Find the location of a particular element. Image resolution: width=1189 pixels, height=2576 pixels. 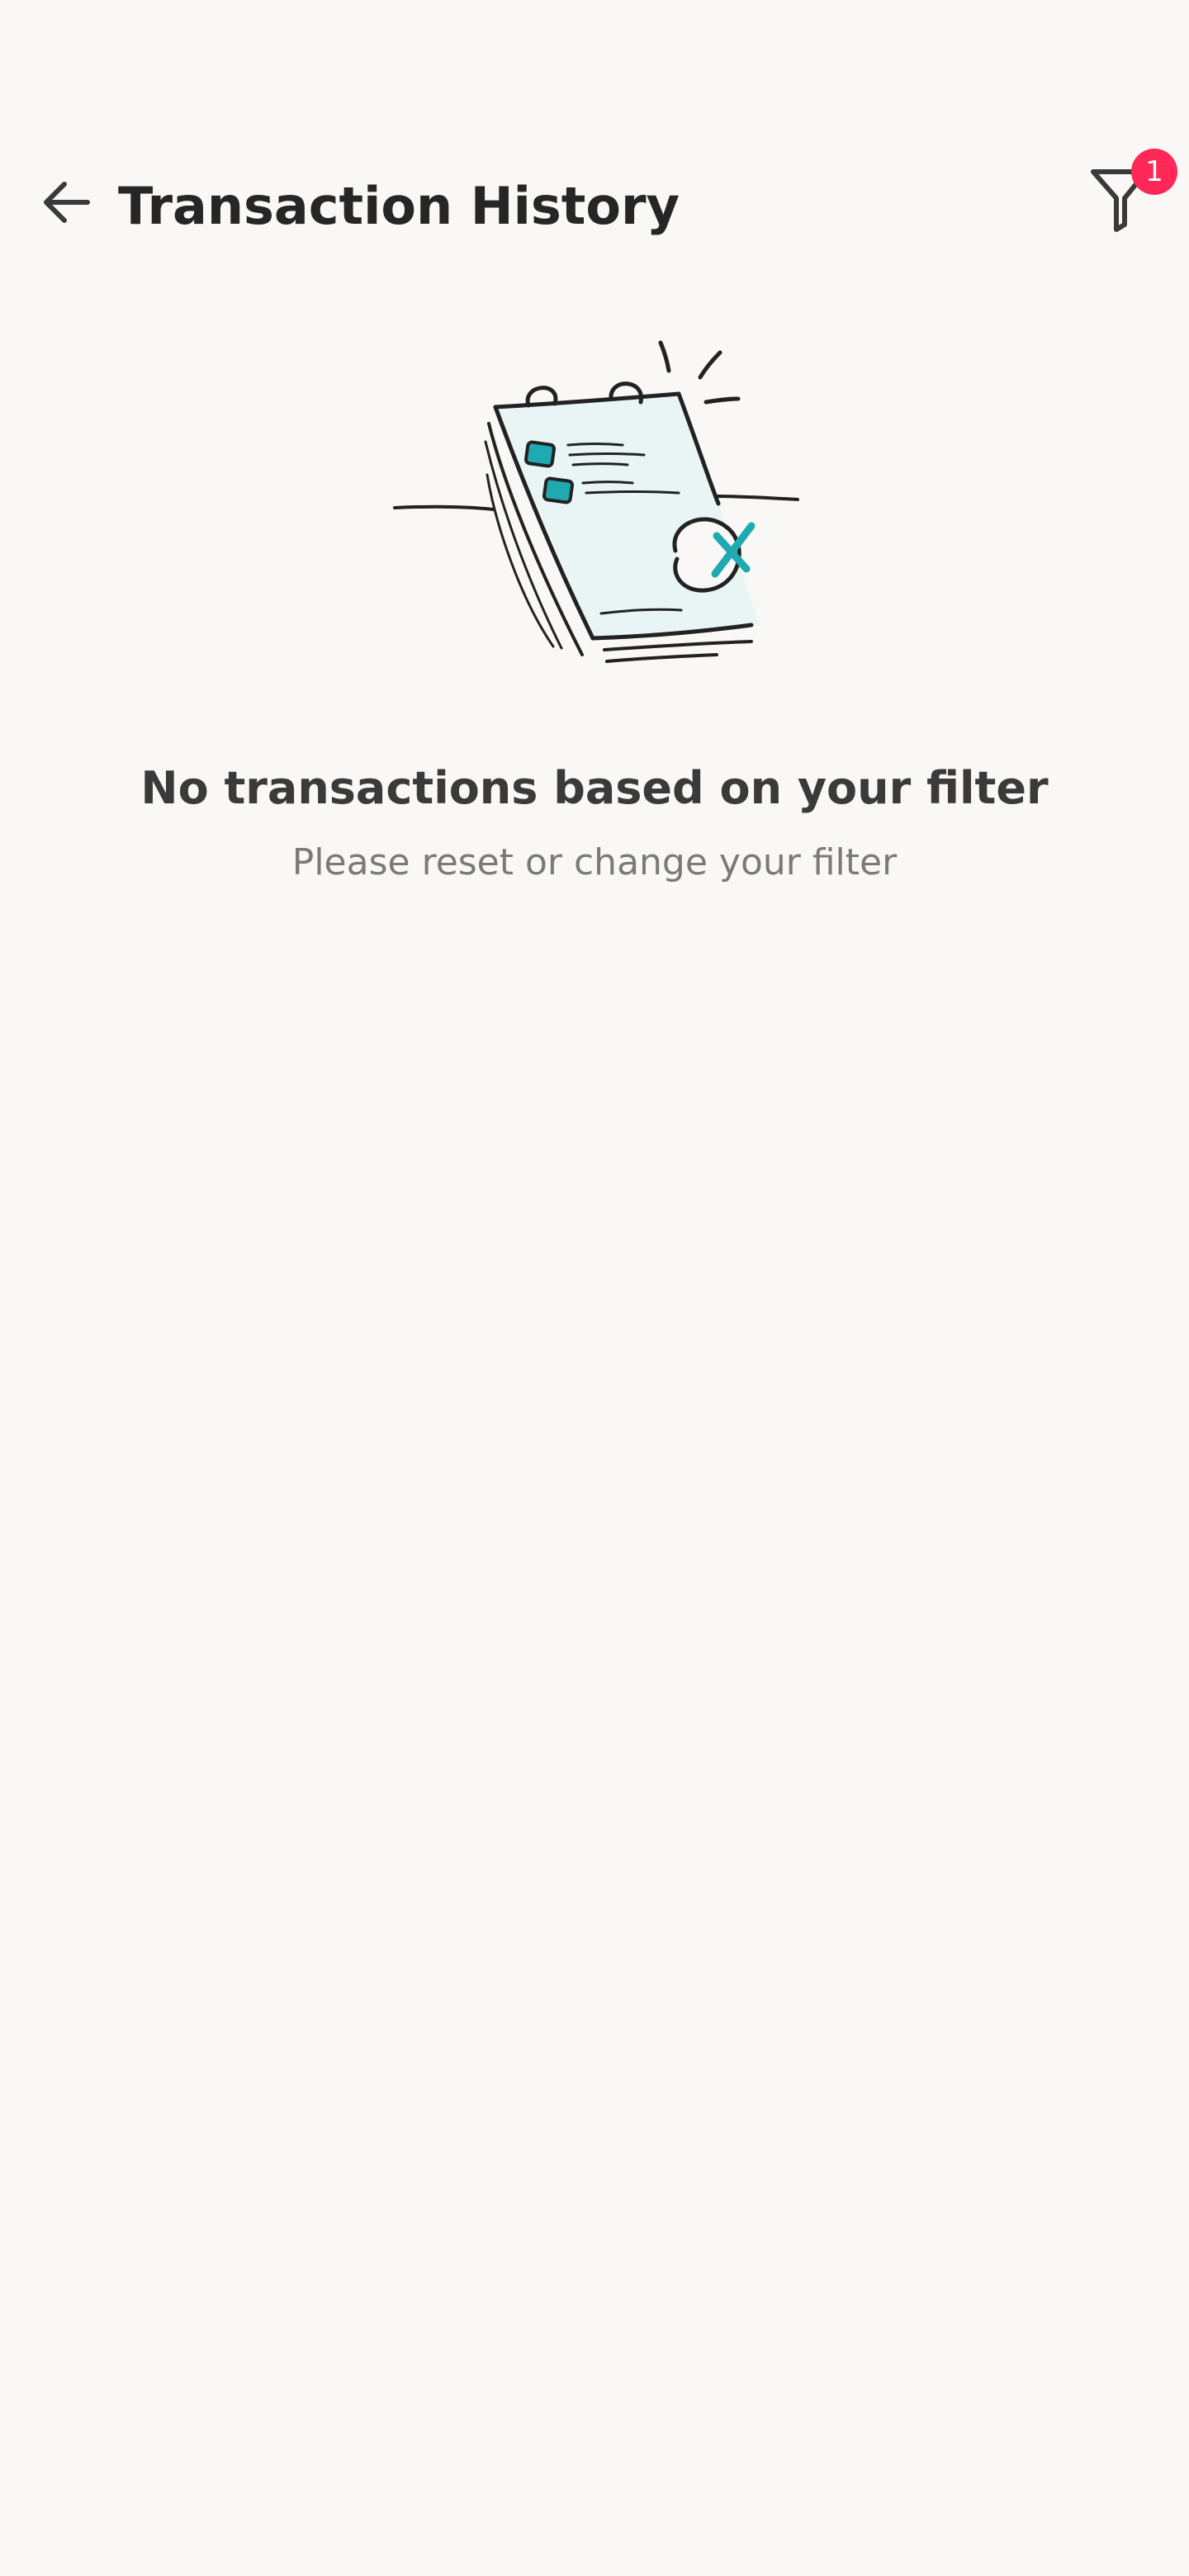

empty-state-title: No transactions based on your filter is located at coordinates (594, 788).